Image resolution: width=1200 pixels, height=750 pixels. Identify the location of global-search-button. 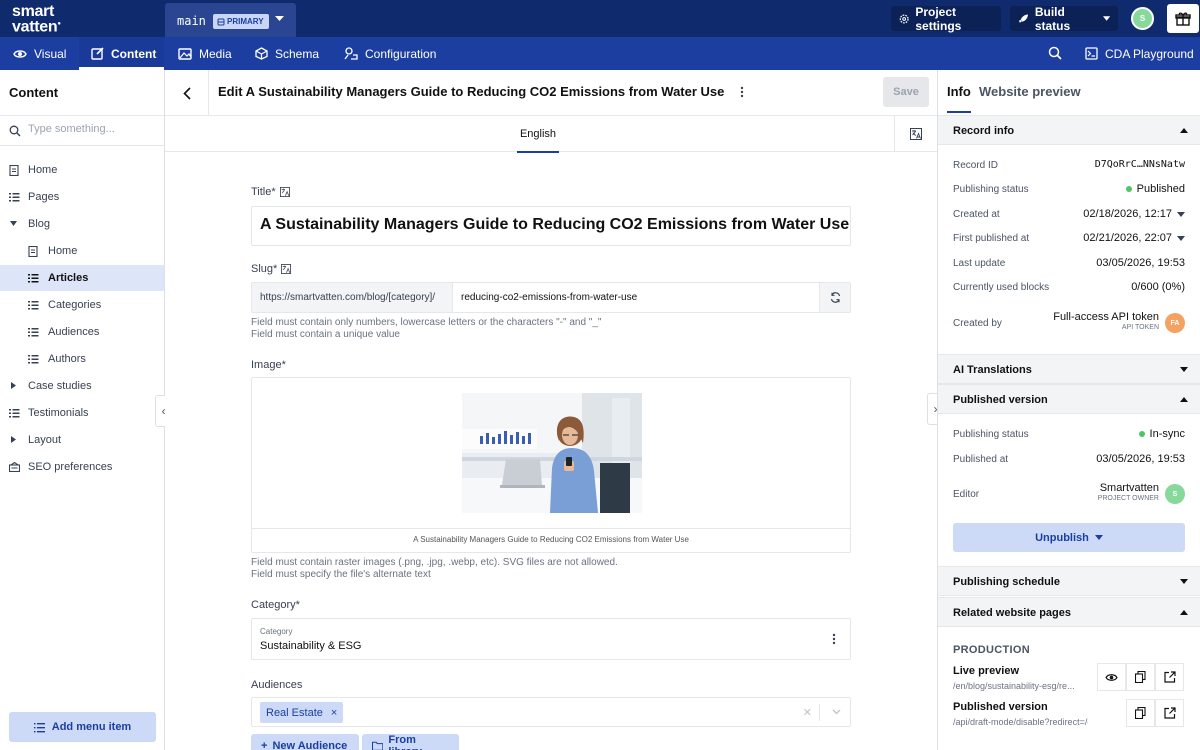
(1055, 53).